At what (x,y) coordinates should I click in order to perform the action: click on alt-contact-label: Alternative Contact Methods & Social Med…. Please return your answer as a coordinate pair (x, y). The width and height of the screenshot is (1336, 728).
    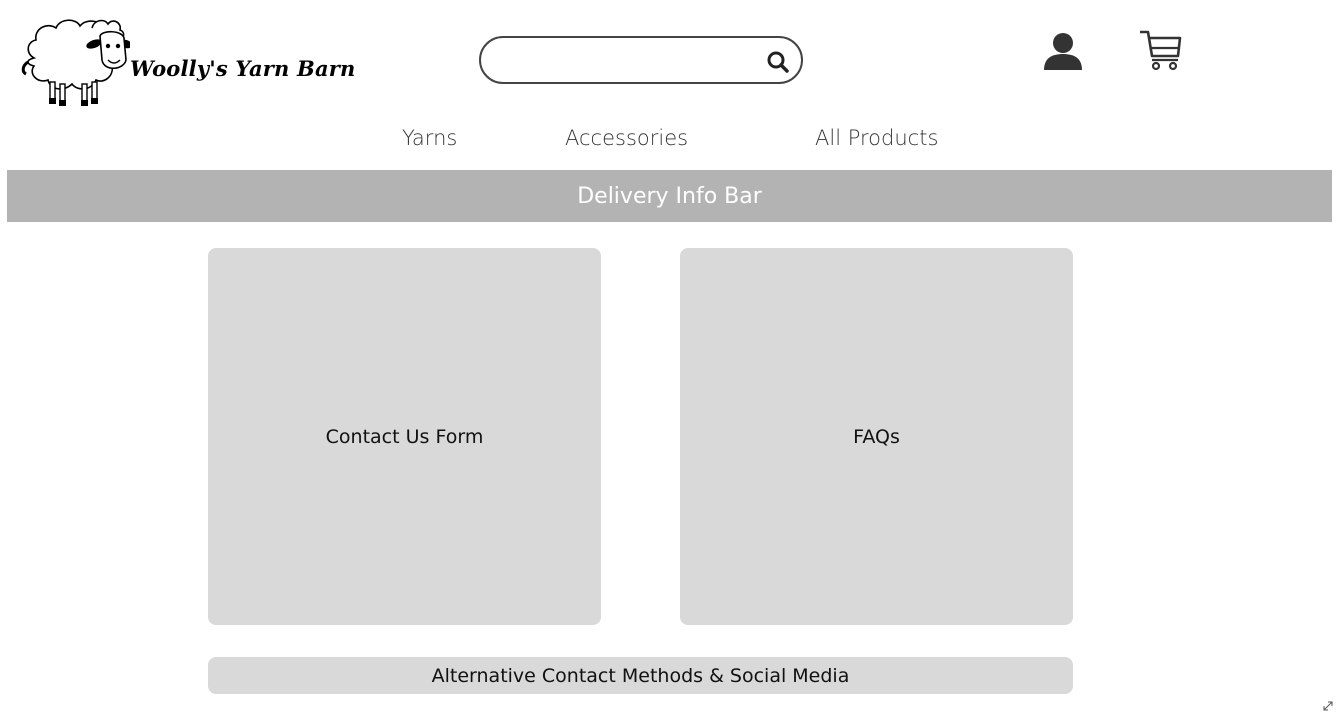
    Looking at the image, I should click on (640, 675).